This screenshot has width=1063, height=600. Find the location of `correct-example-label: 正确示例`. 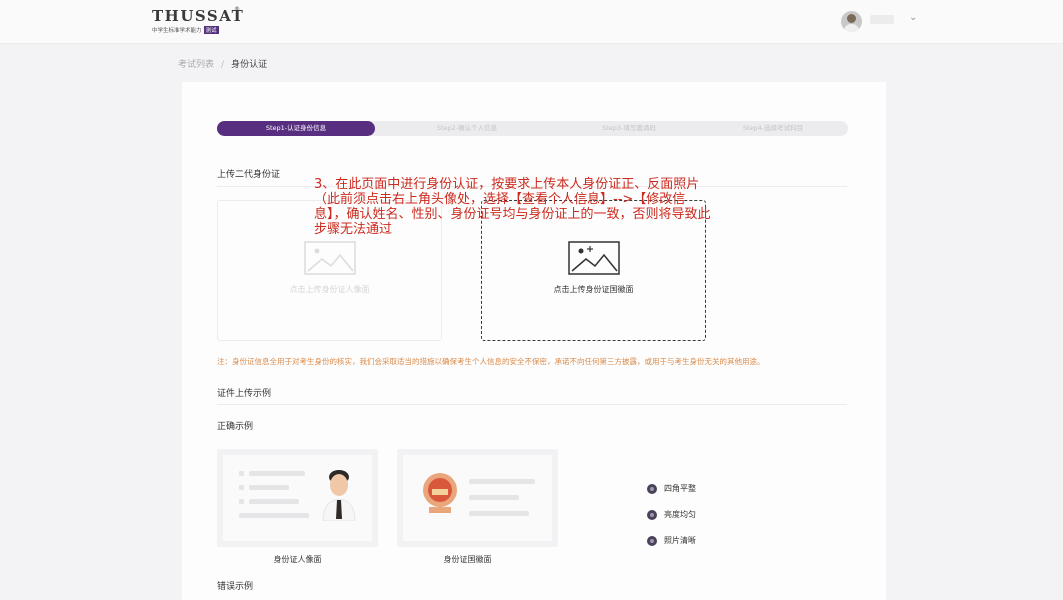

correct-example-label: 正确示例 is located at coordinates (235, 427).